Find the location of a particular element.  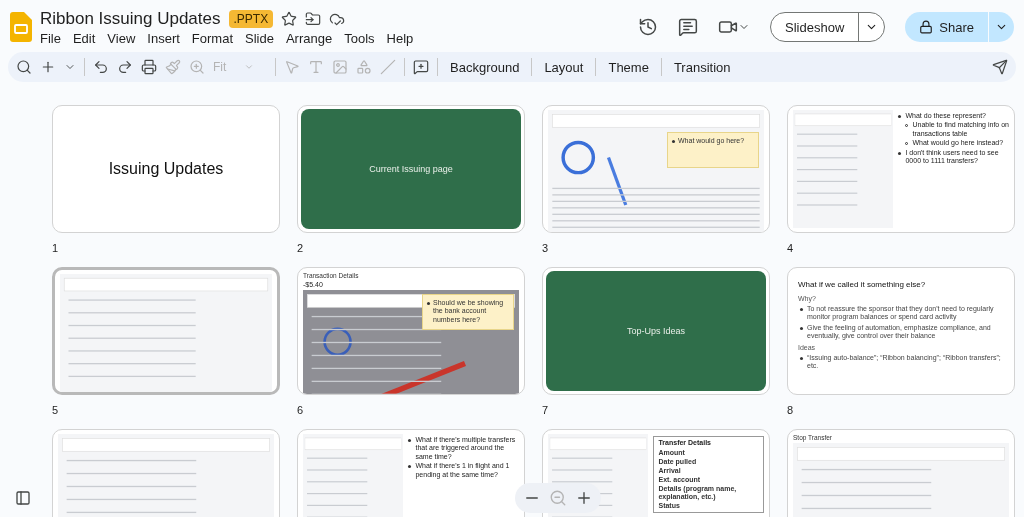

menu-item: Slide is located at coordinates (259, 38).